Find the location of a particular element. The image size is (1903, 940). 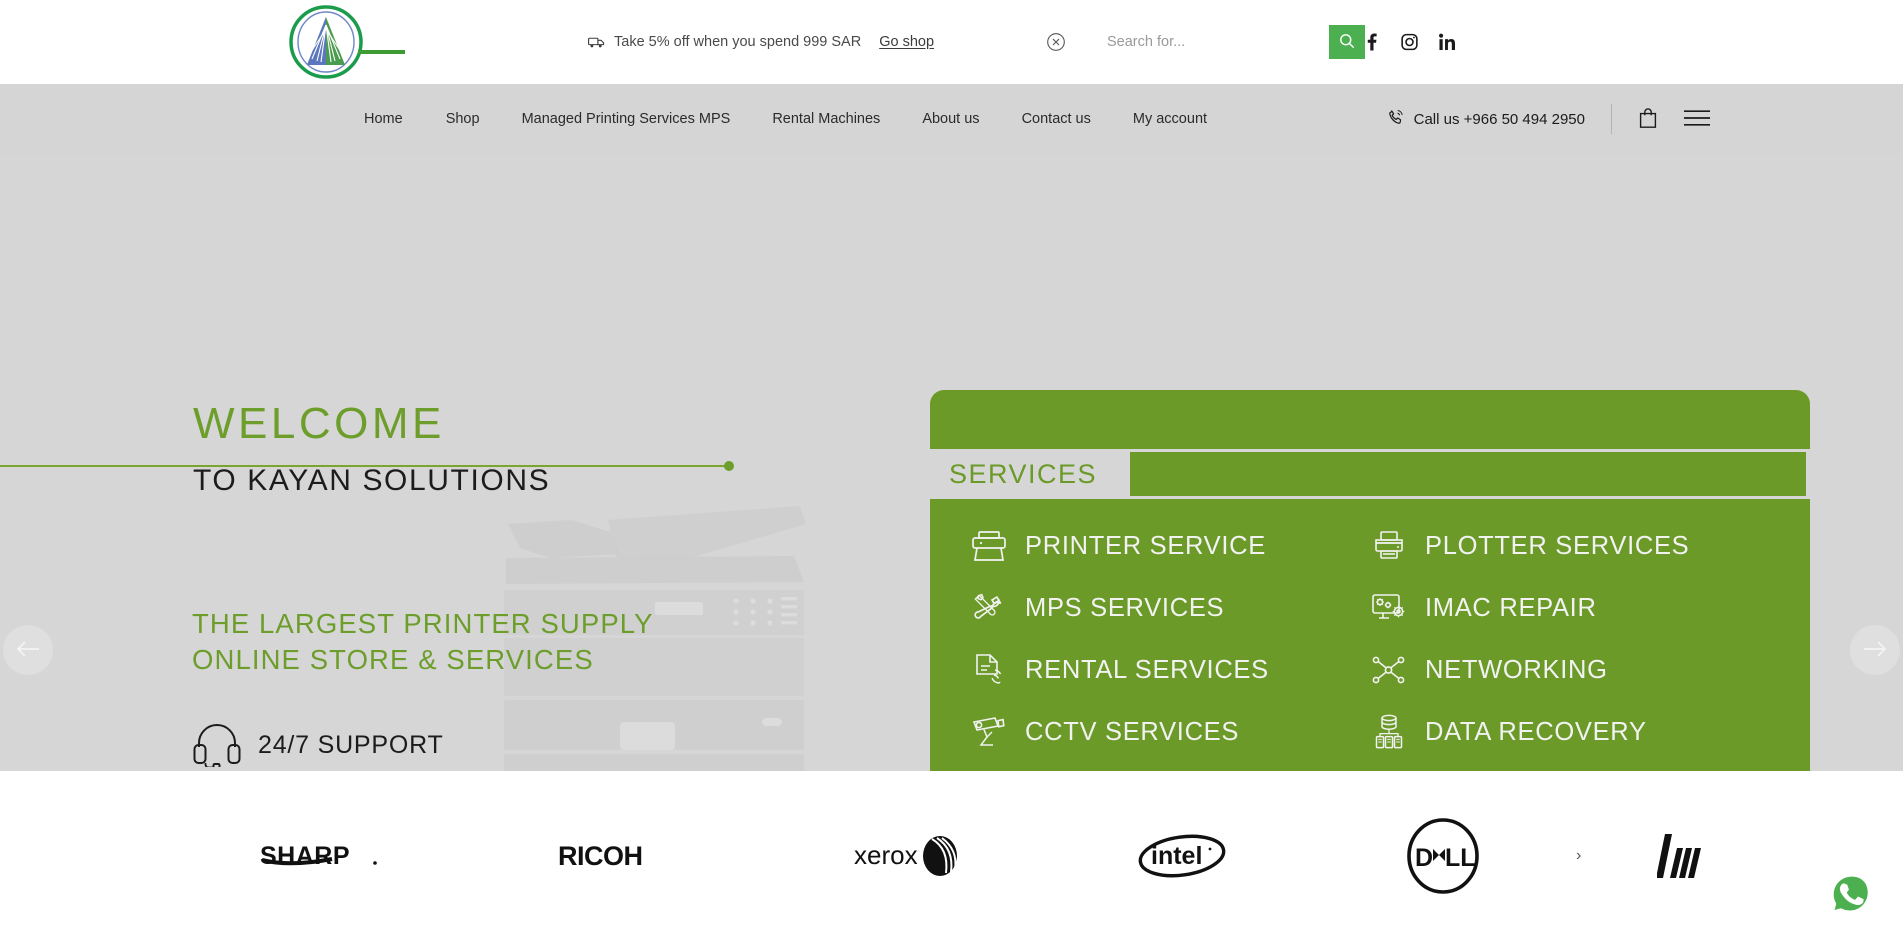

shopping-bag-icon is located at coordinates (1648, 119).